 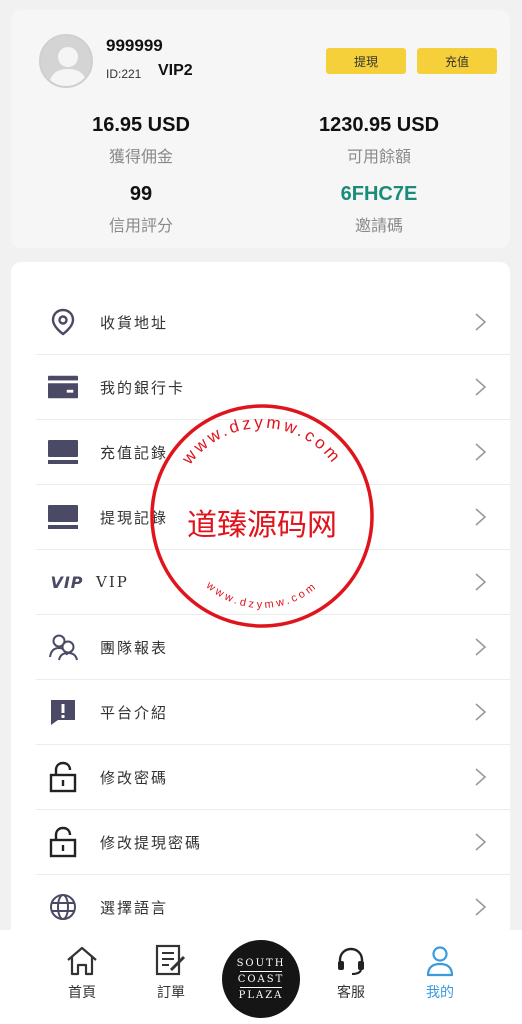 What do you see at coordinates (63, 322) in the screenshot?
I see `location-pin-icon` at bounding box center [63, 322].